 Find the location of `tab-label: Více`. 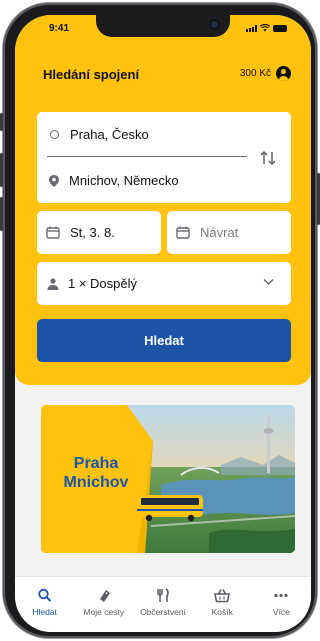

tab-label: Více is located at coordinates (281, 612).